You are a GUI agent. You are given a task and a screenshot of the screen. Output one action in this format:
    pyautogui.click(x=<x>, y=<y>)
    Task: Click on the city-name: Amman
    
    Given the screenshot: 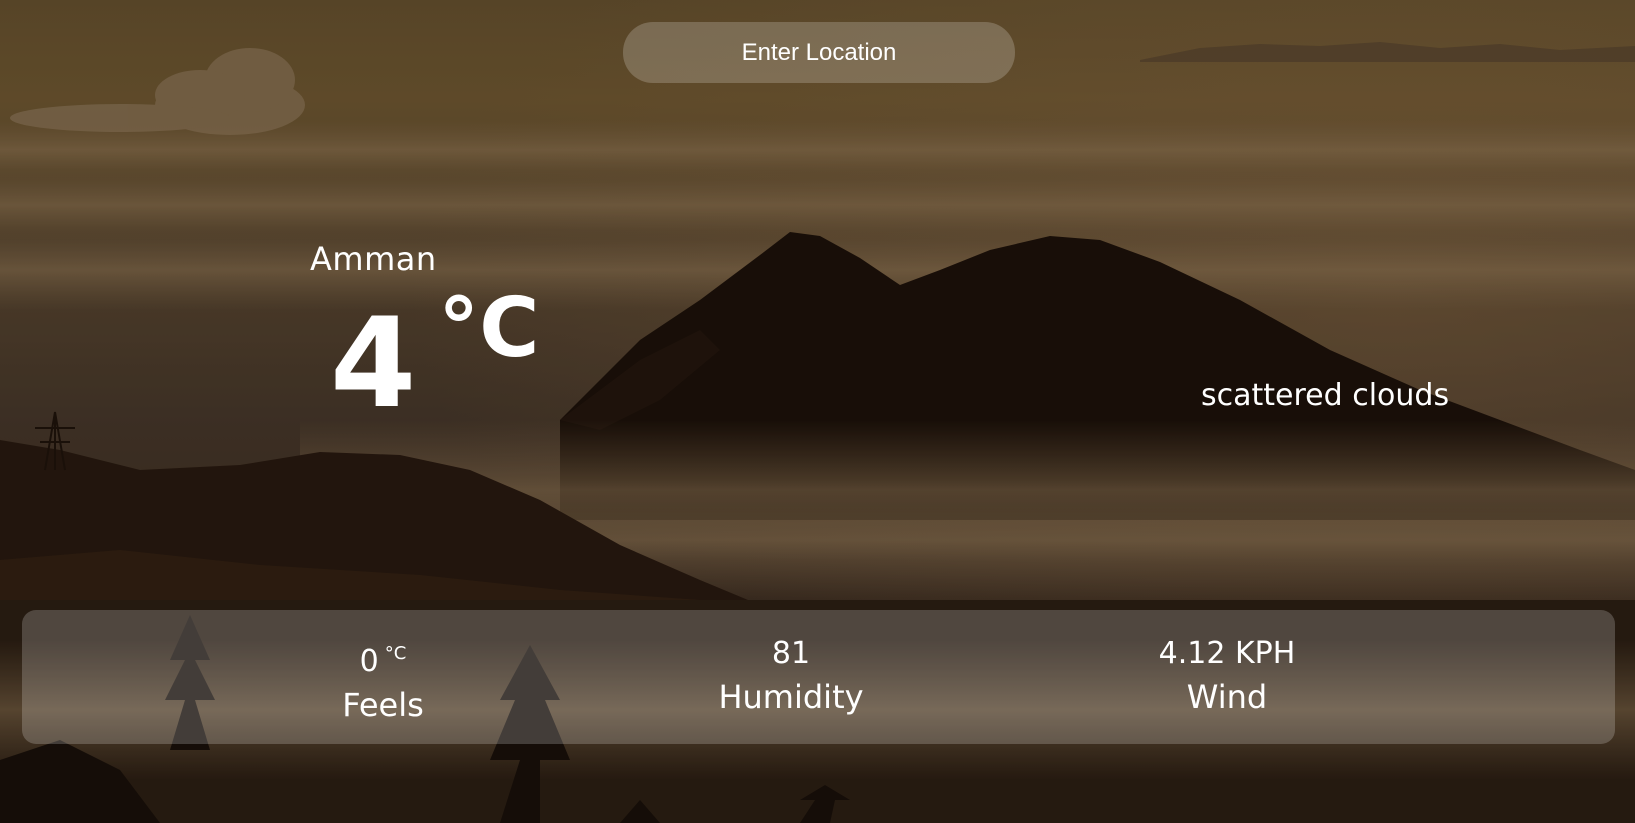 What is the action you would take?
    pyautogui.click(x=373, y=259)
    